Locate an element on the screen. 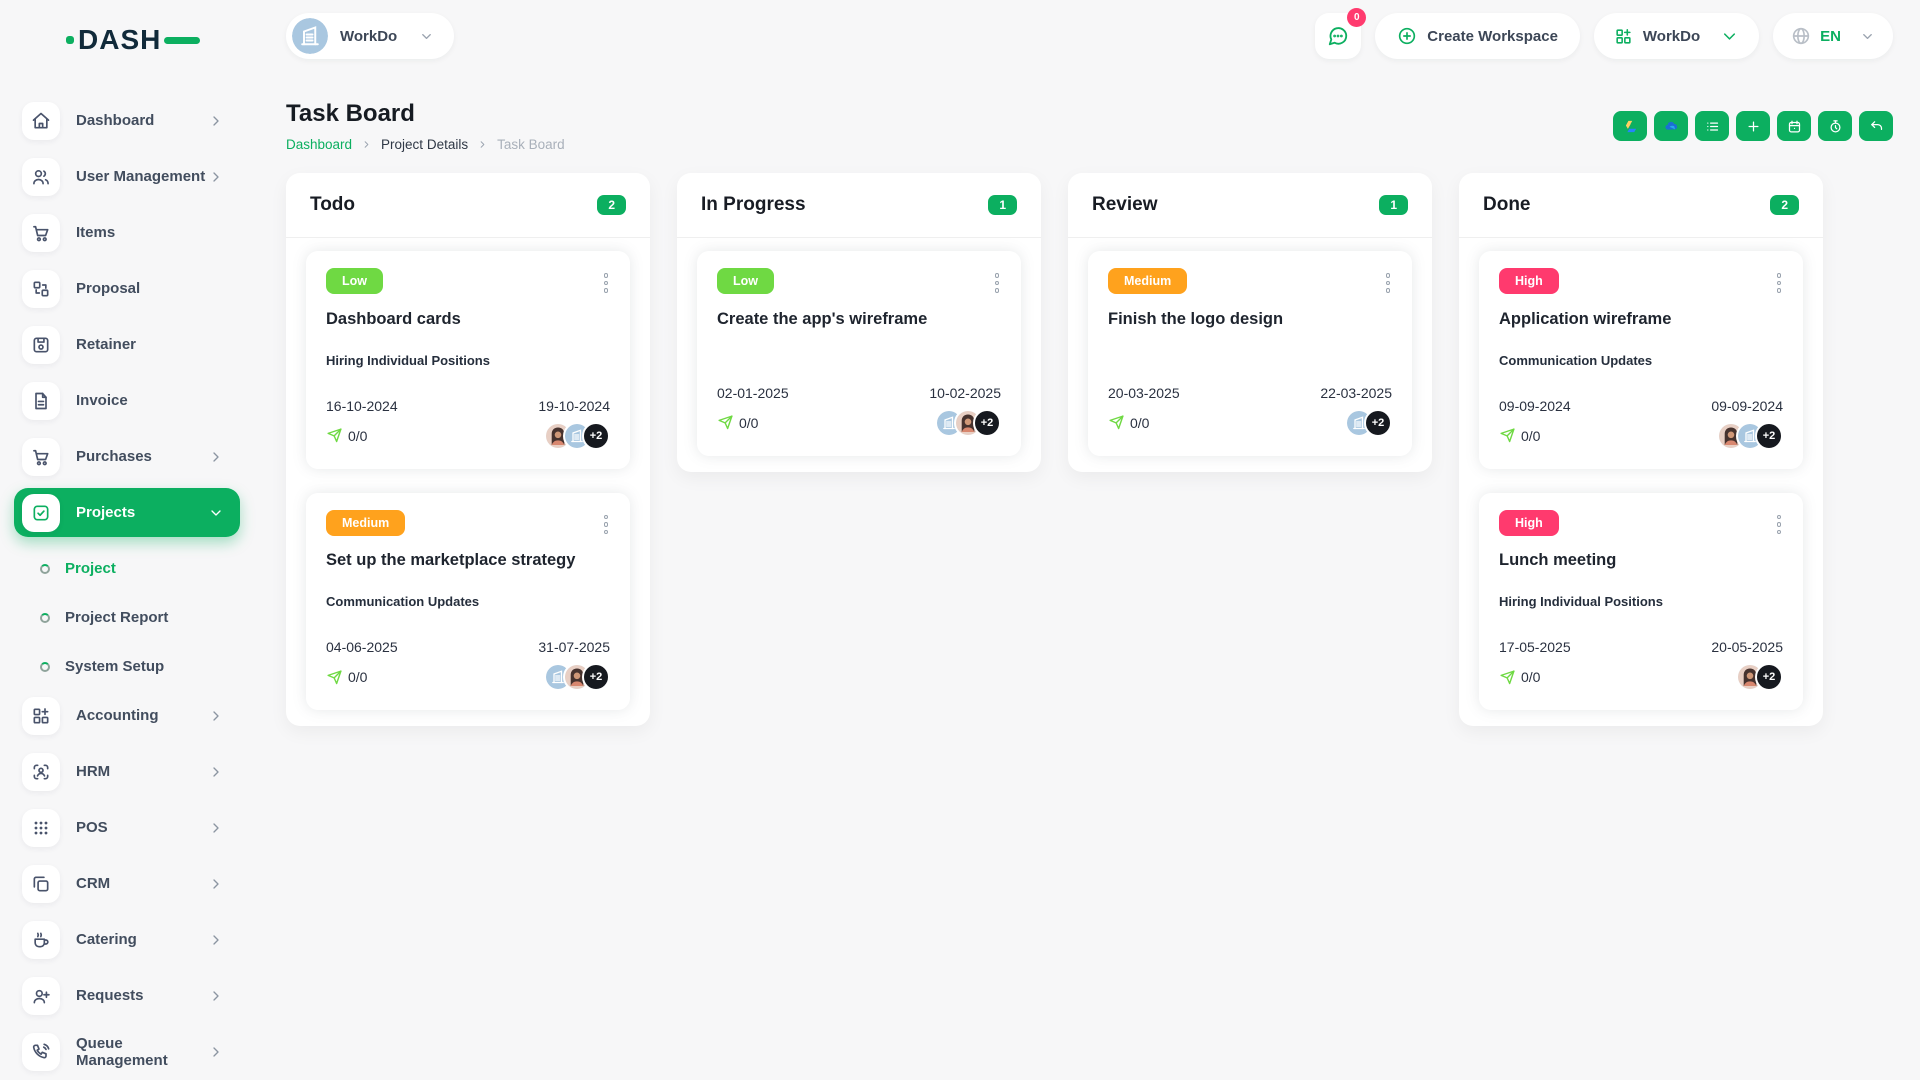  sidebar-item-retainer: Retainer is located at coordinates (127, 344).